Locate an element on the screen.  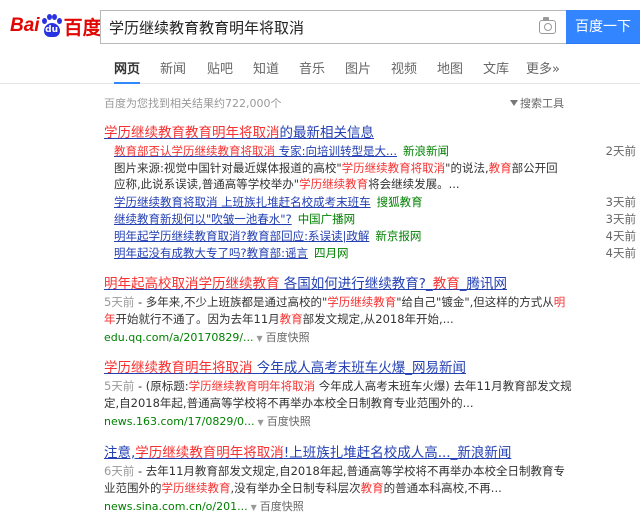
result-title: 明年起高校取消学历继续教育 各国如何进行继续教育?_教育_腾讯网 is located at coordinates (339, 282).